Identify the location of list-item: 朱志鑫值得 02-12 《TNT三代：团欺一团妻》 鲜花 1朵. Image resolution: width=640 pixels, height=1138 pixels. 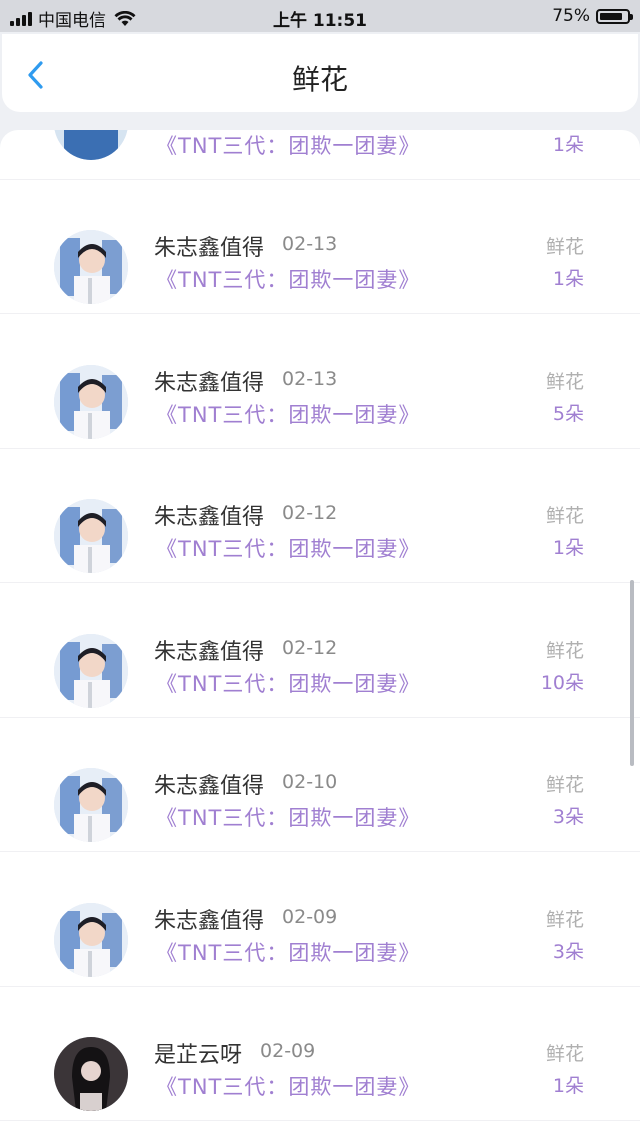
(320, 516).